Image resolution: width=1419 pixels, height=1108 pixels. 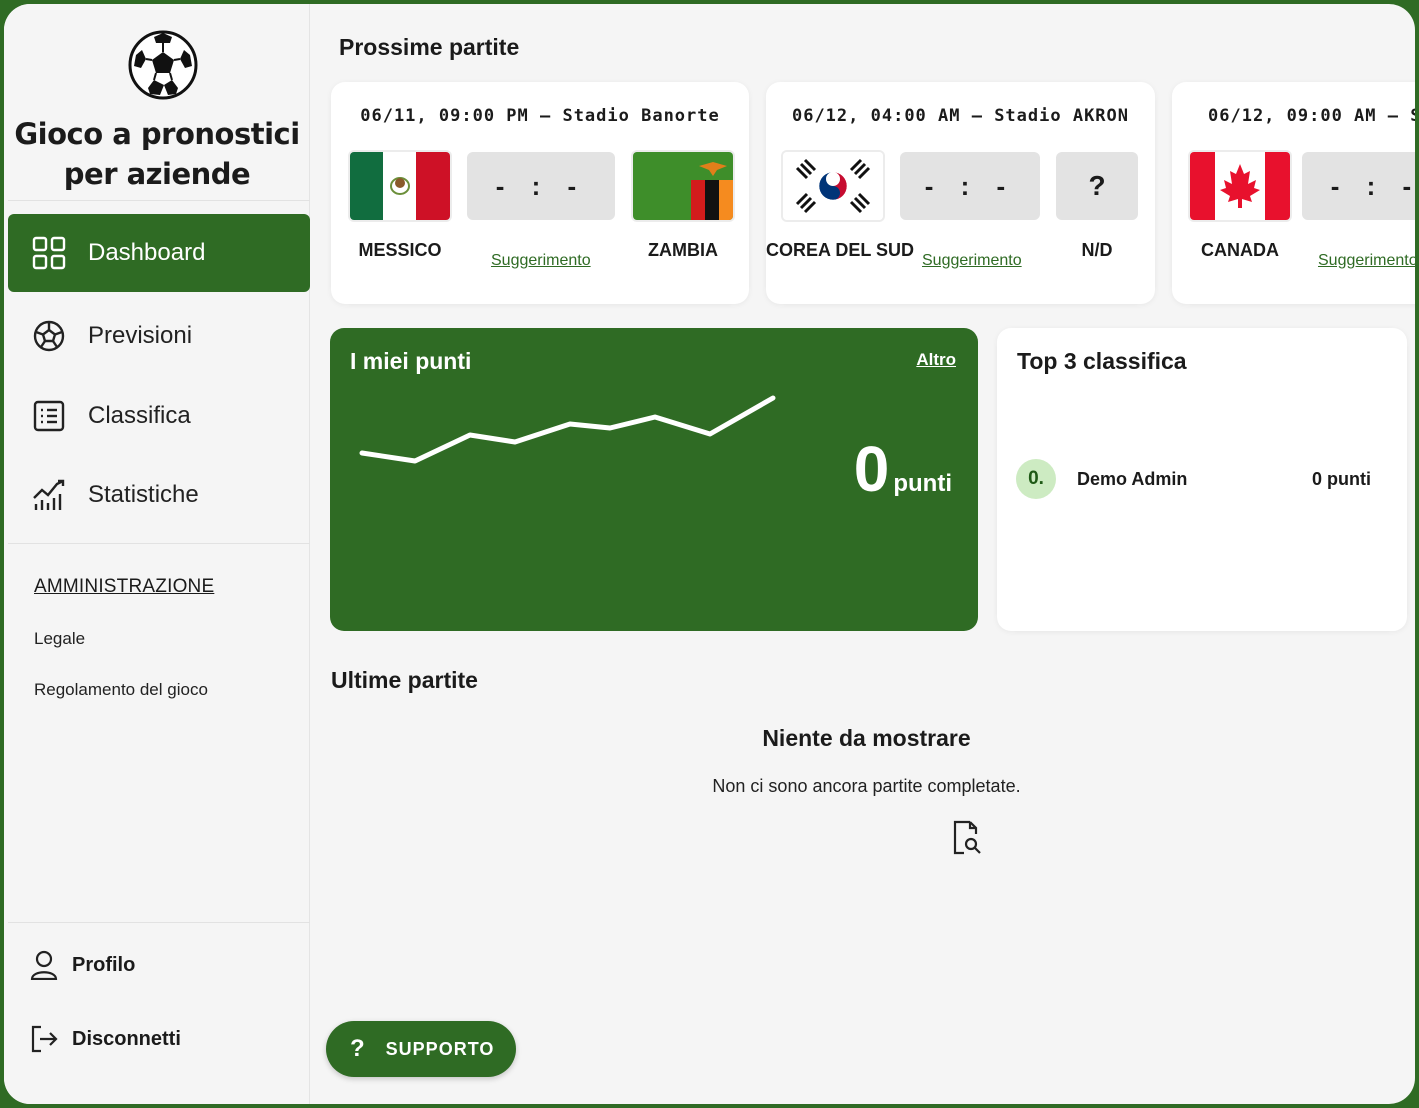 What do you see at coordinates (922, 483) in the screenshot?
I see `points-unit: punti` at bounding box center [922, 483].